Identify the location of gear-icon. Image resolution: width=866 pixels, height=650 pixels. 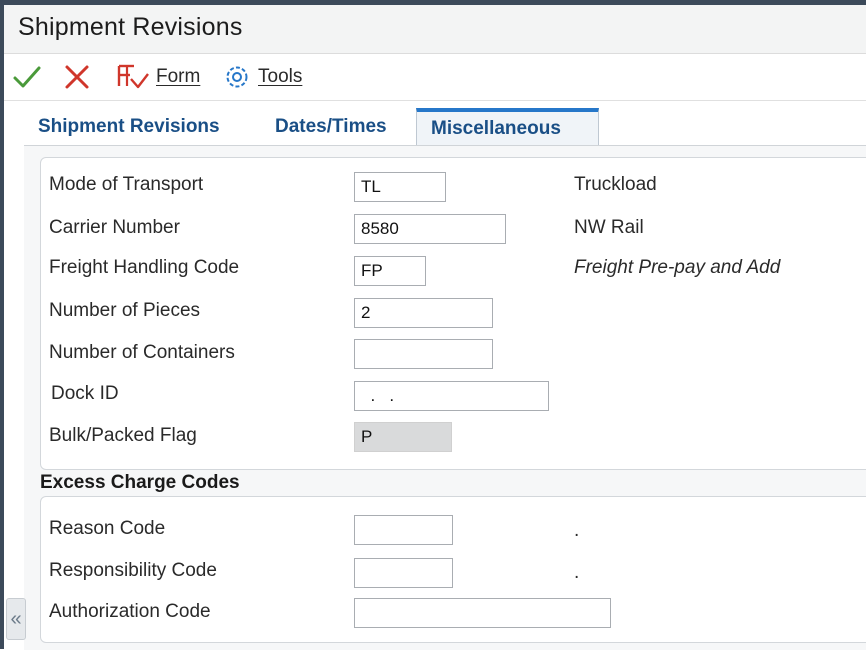
(237, 77).